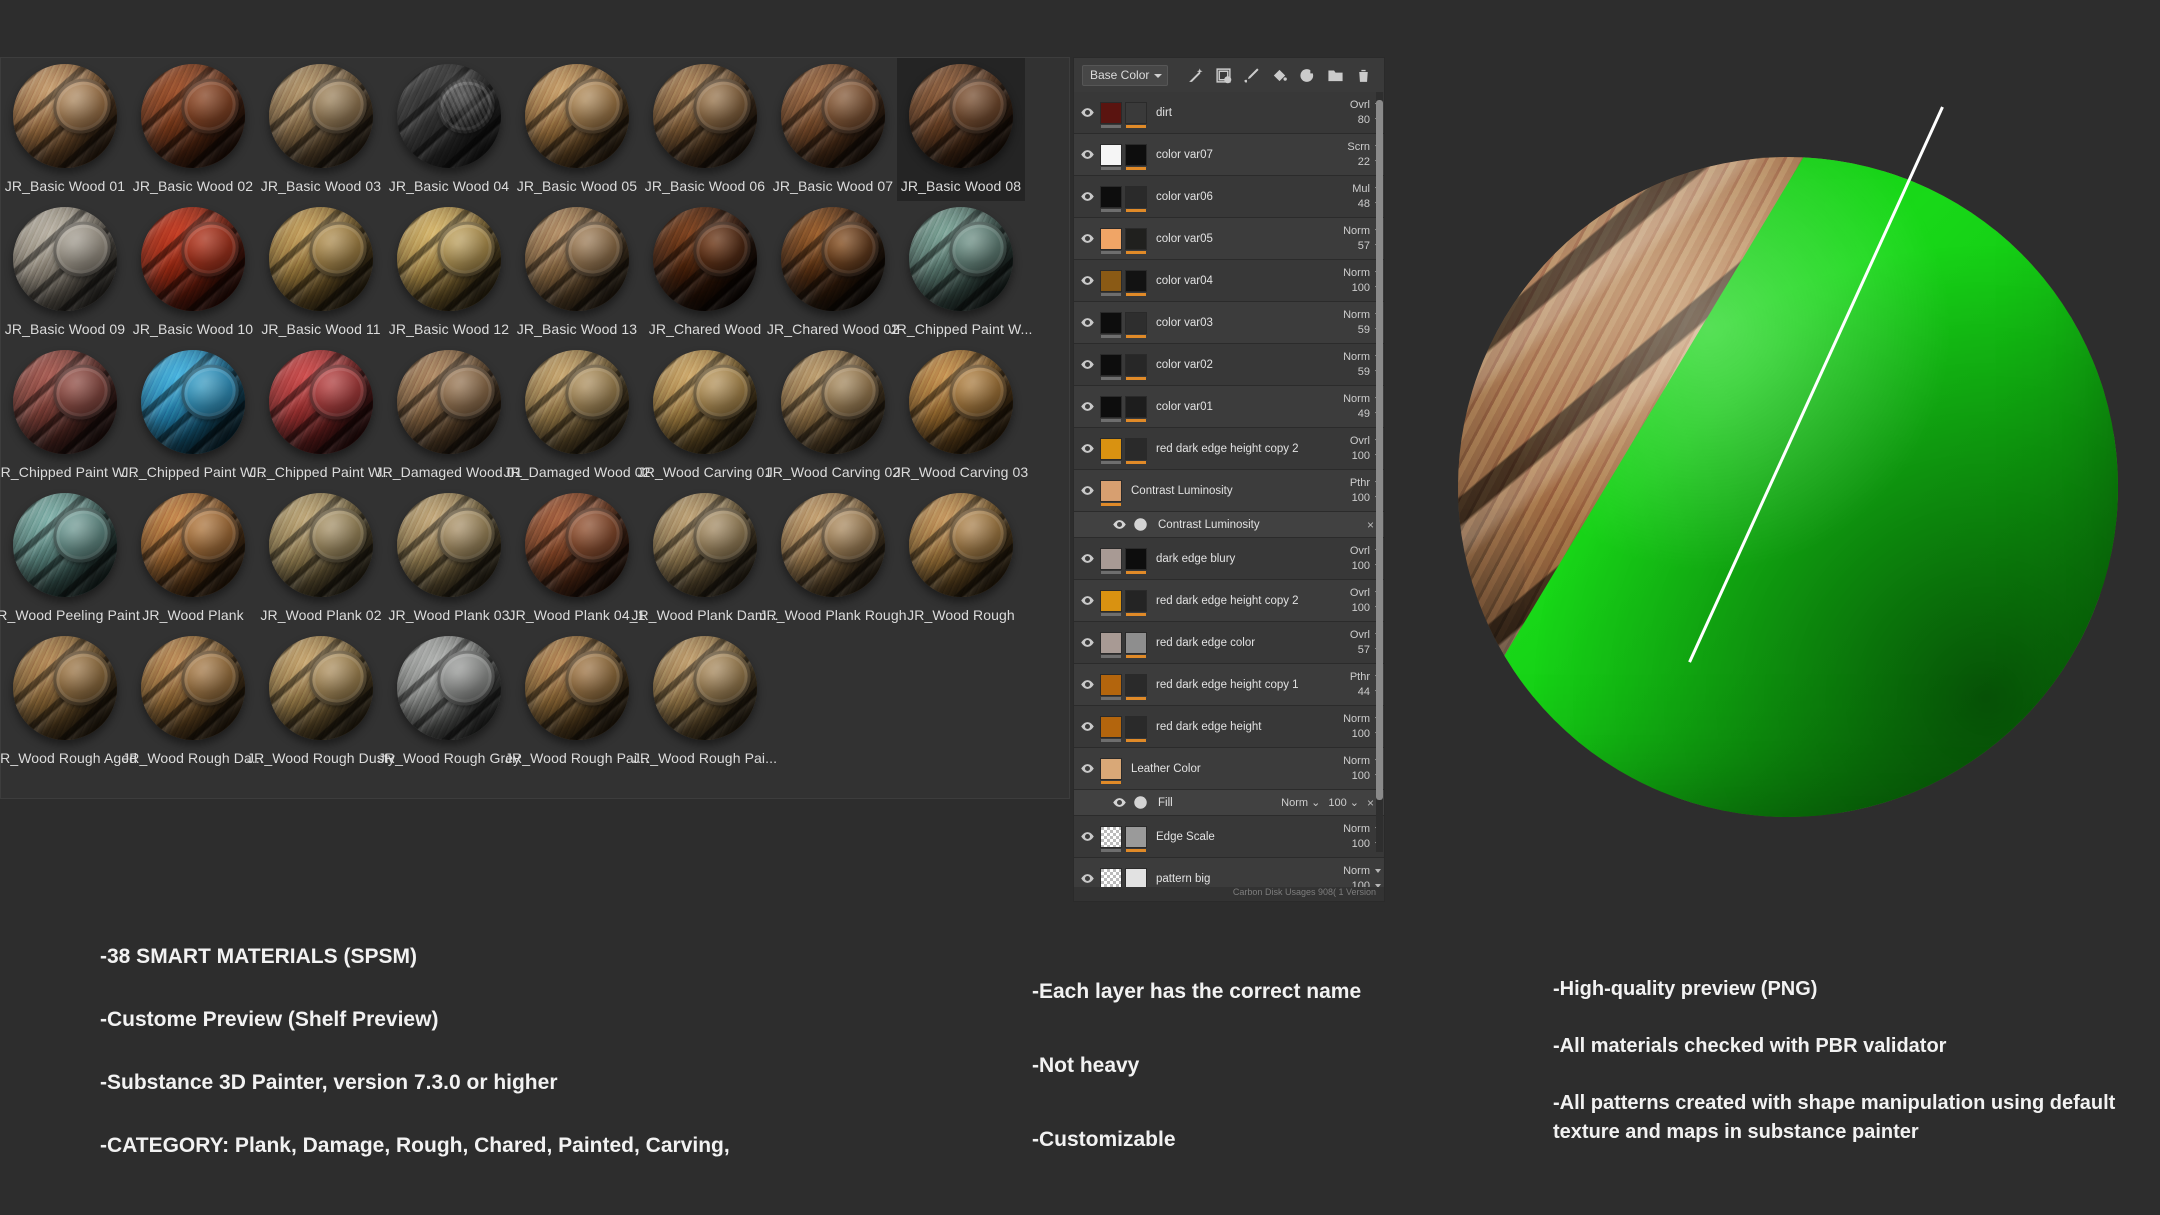 The image size is (2160, 1215). What do you see at coordinates (1356, 677) in the screenshot?
I see `layer-blend-mode: Pthr` at bounding box center [1356, 677].